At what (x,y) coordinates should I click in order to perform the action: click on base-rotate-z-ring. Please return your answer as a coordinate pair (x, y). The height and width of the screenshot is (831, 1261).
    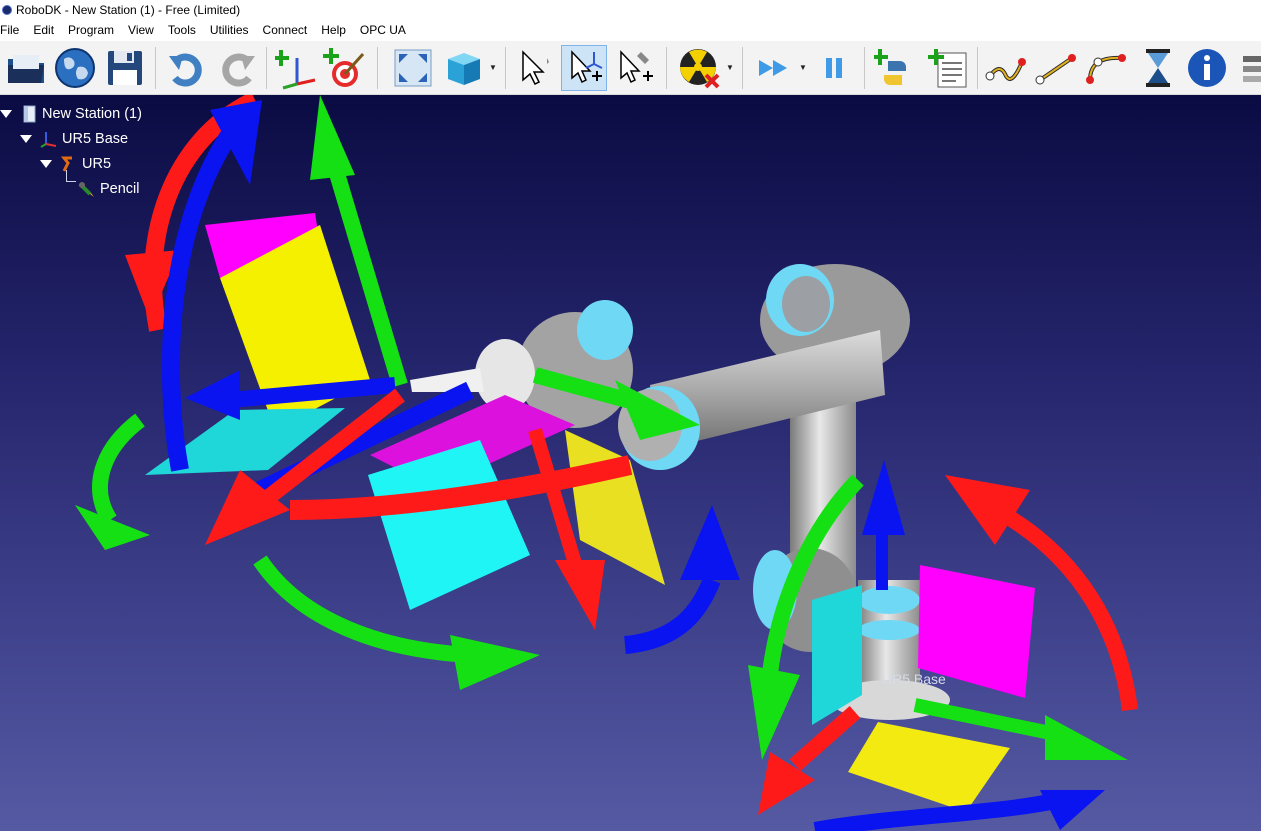
    Looking at the image, I should click on (937, 811).